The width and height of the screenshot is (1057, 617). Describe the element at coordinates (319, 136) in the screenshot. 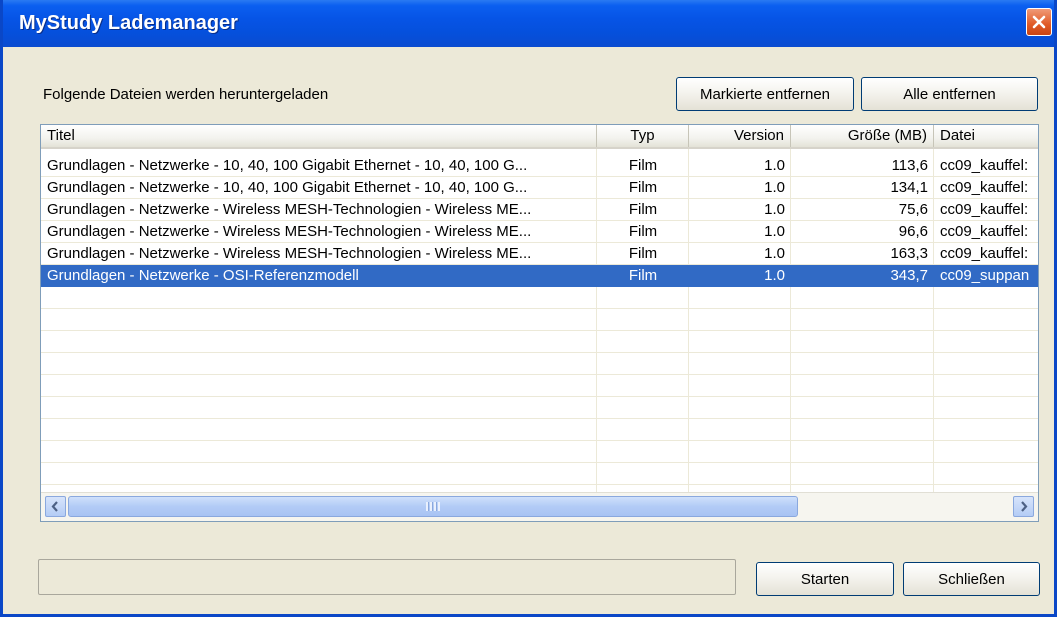

I see `column-header-title: Titel` at that location.